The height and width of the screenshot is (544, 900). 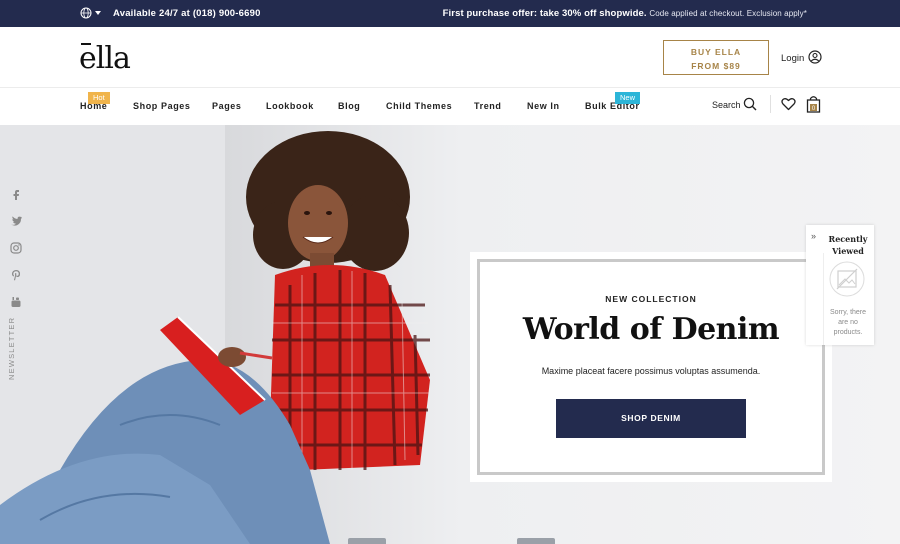 I want to click on logo-text: ella, so click(x=105, y=58).